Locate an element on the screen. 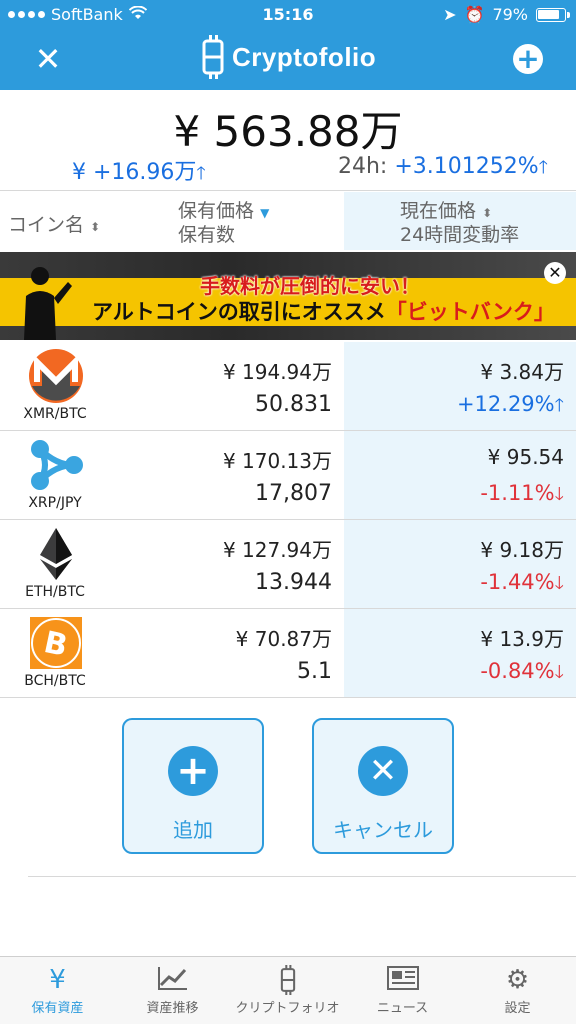 Image resolution: width=576 pixels, height=1024 pixels. change-24h-value: -0.84% is located at coordinates (517, 671).